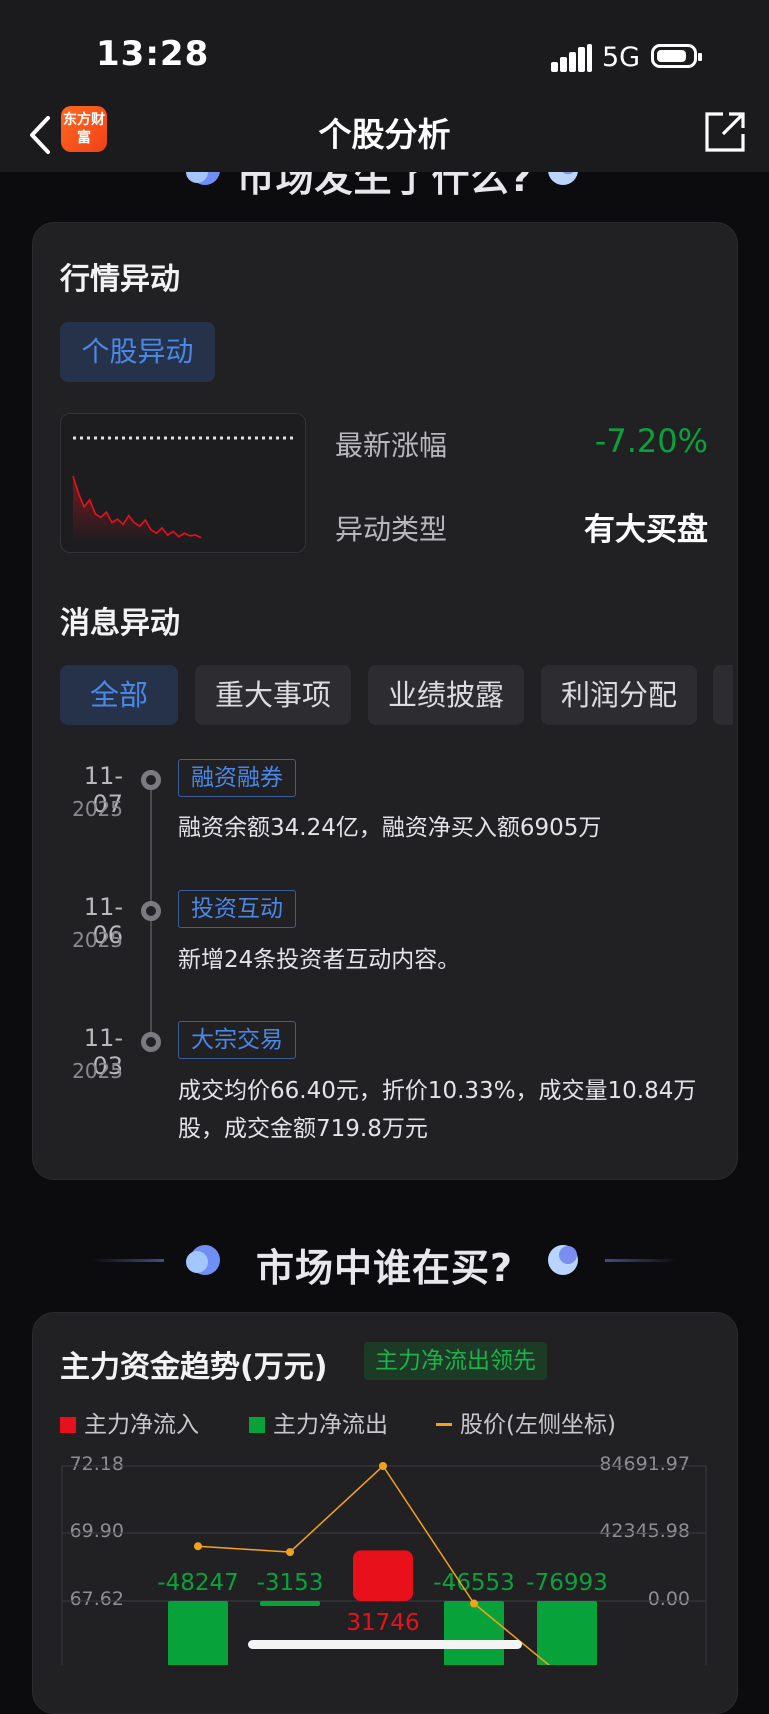  What do you see at coordinates (391, 445) in the screenshot?
I see `latest-change-label: 最新涨幅` at bounding box center [391, 445].